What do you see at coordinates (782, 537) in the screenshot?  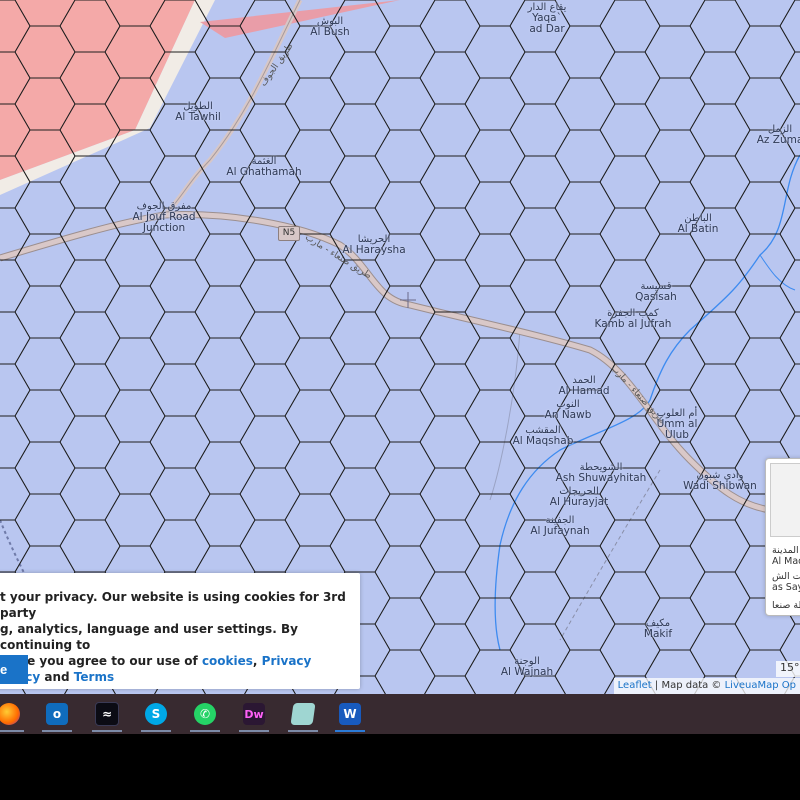 I see `location-info-panel: المدينة Al Mad بيت الش as Say طة صنعا` at bounding box center [782, 537].